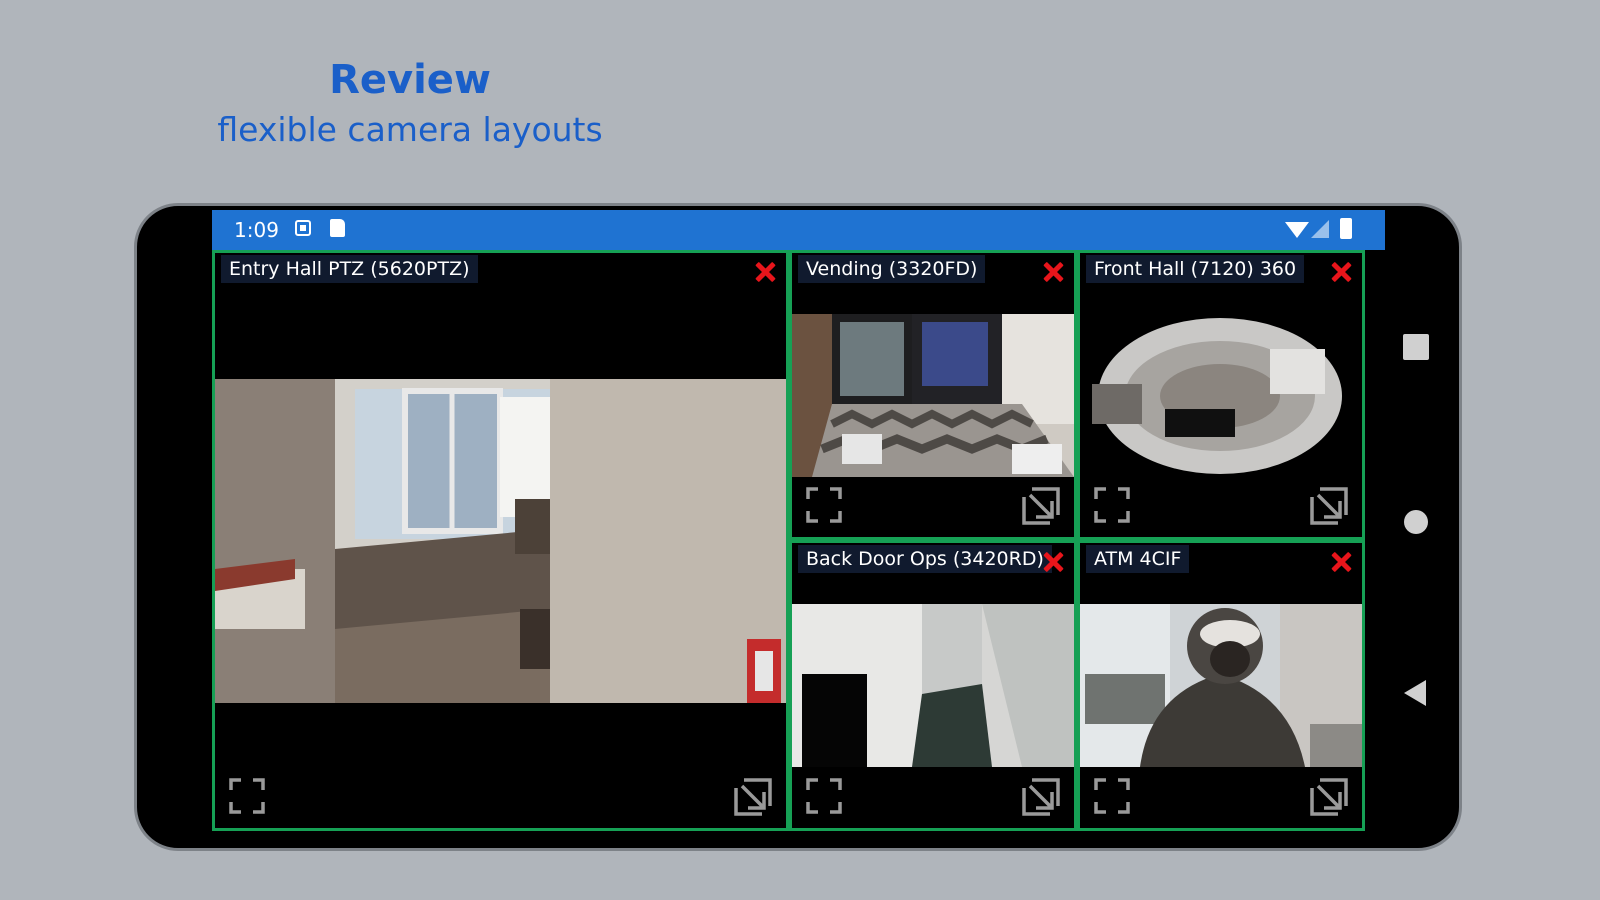  Describe the element at coordinates (1416, 347) in the screenshot. I see `recents-square-icon` at that location.